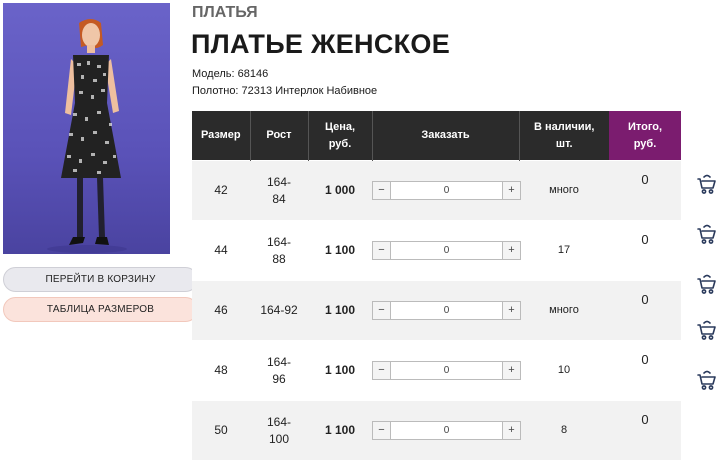 The height and width of the screenshot is (460, 720). What do you see at coordinates (564, 136) in the screenshot?
I see `col-header-stock: В наличии,шт.` at bounding box center [564, 136].